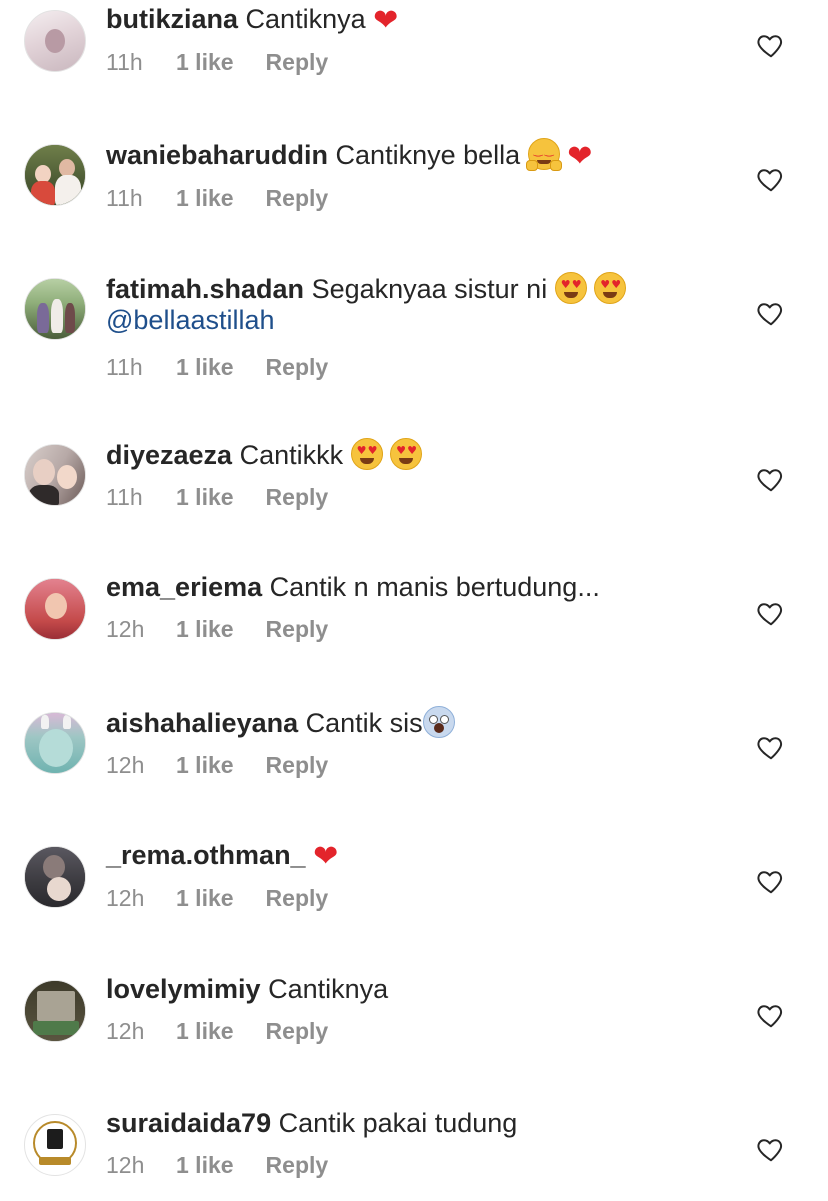 This screenshot has height=1201, width=828. I want to click on comment-username: diyezaeza, so click(169, 455).